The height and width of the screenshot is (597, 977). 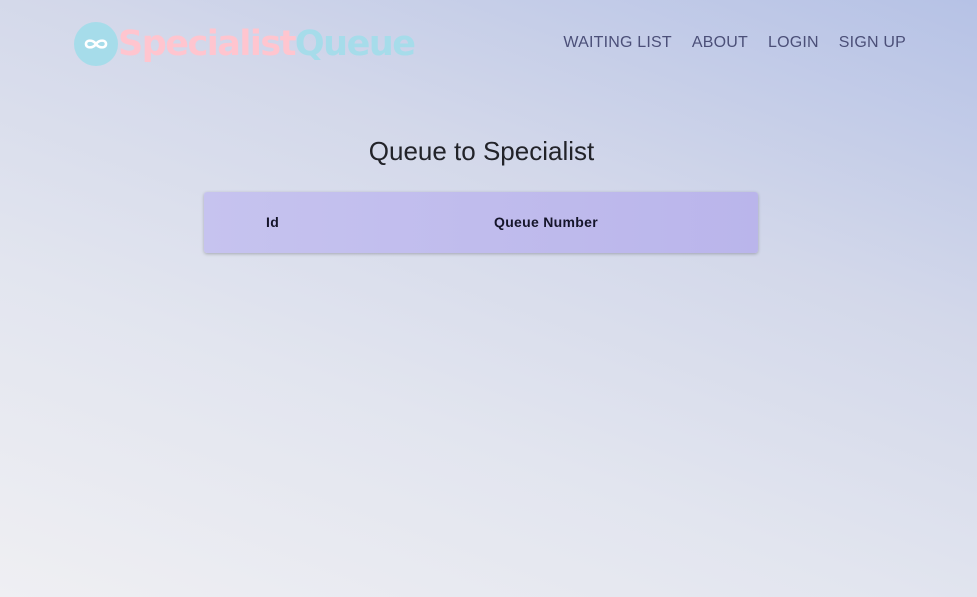 What do you see at coordinates (720, 43) in the screenshot?
I see `nav-about: ABOUT` at bounding box center [720, 43].